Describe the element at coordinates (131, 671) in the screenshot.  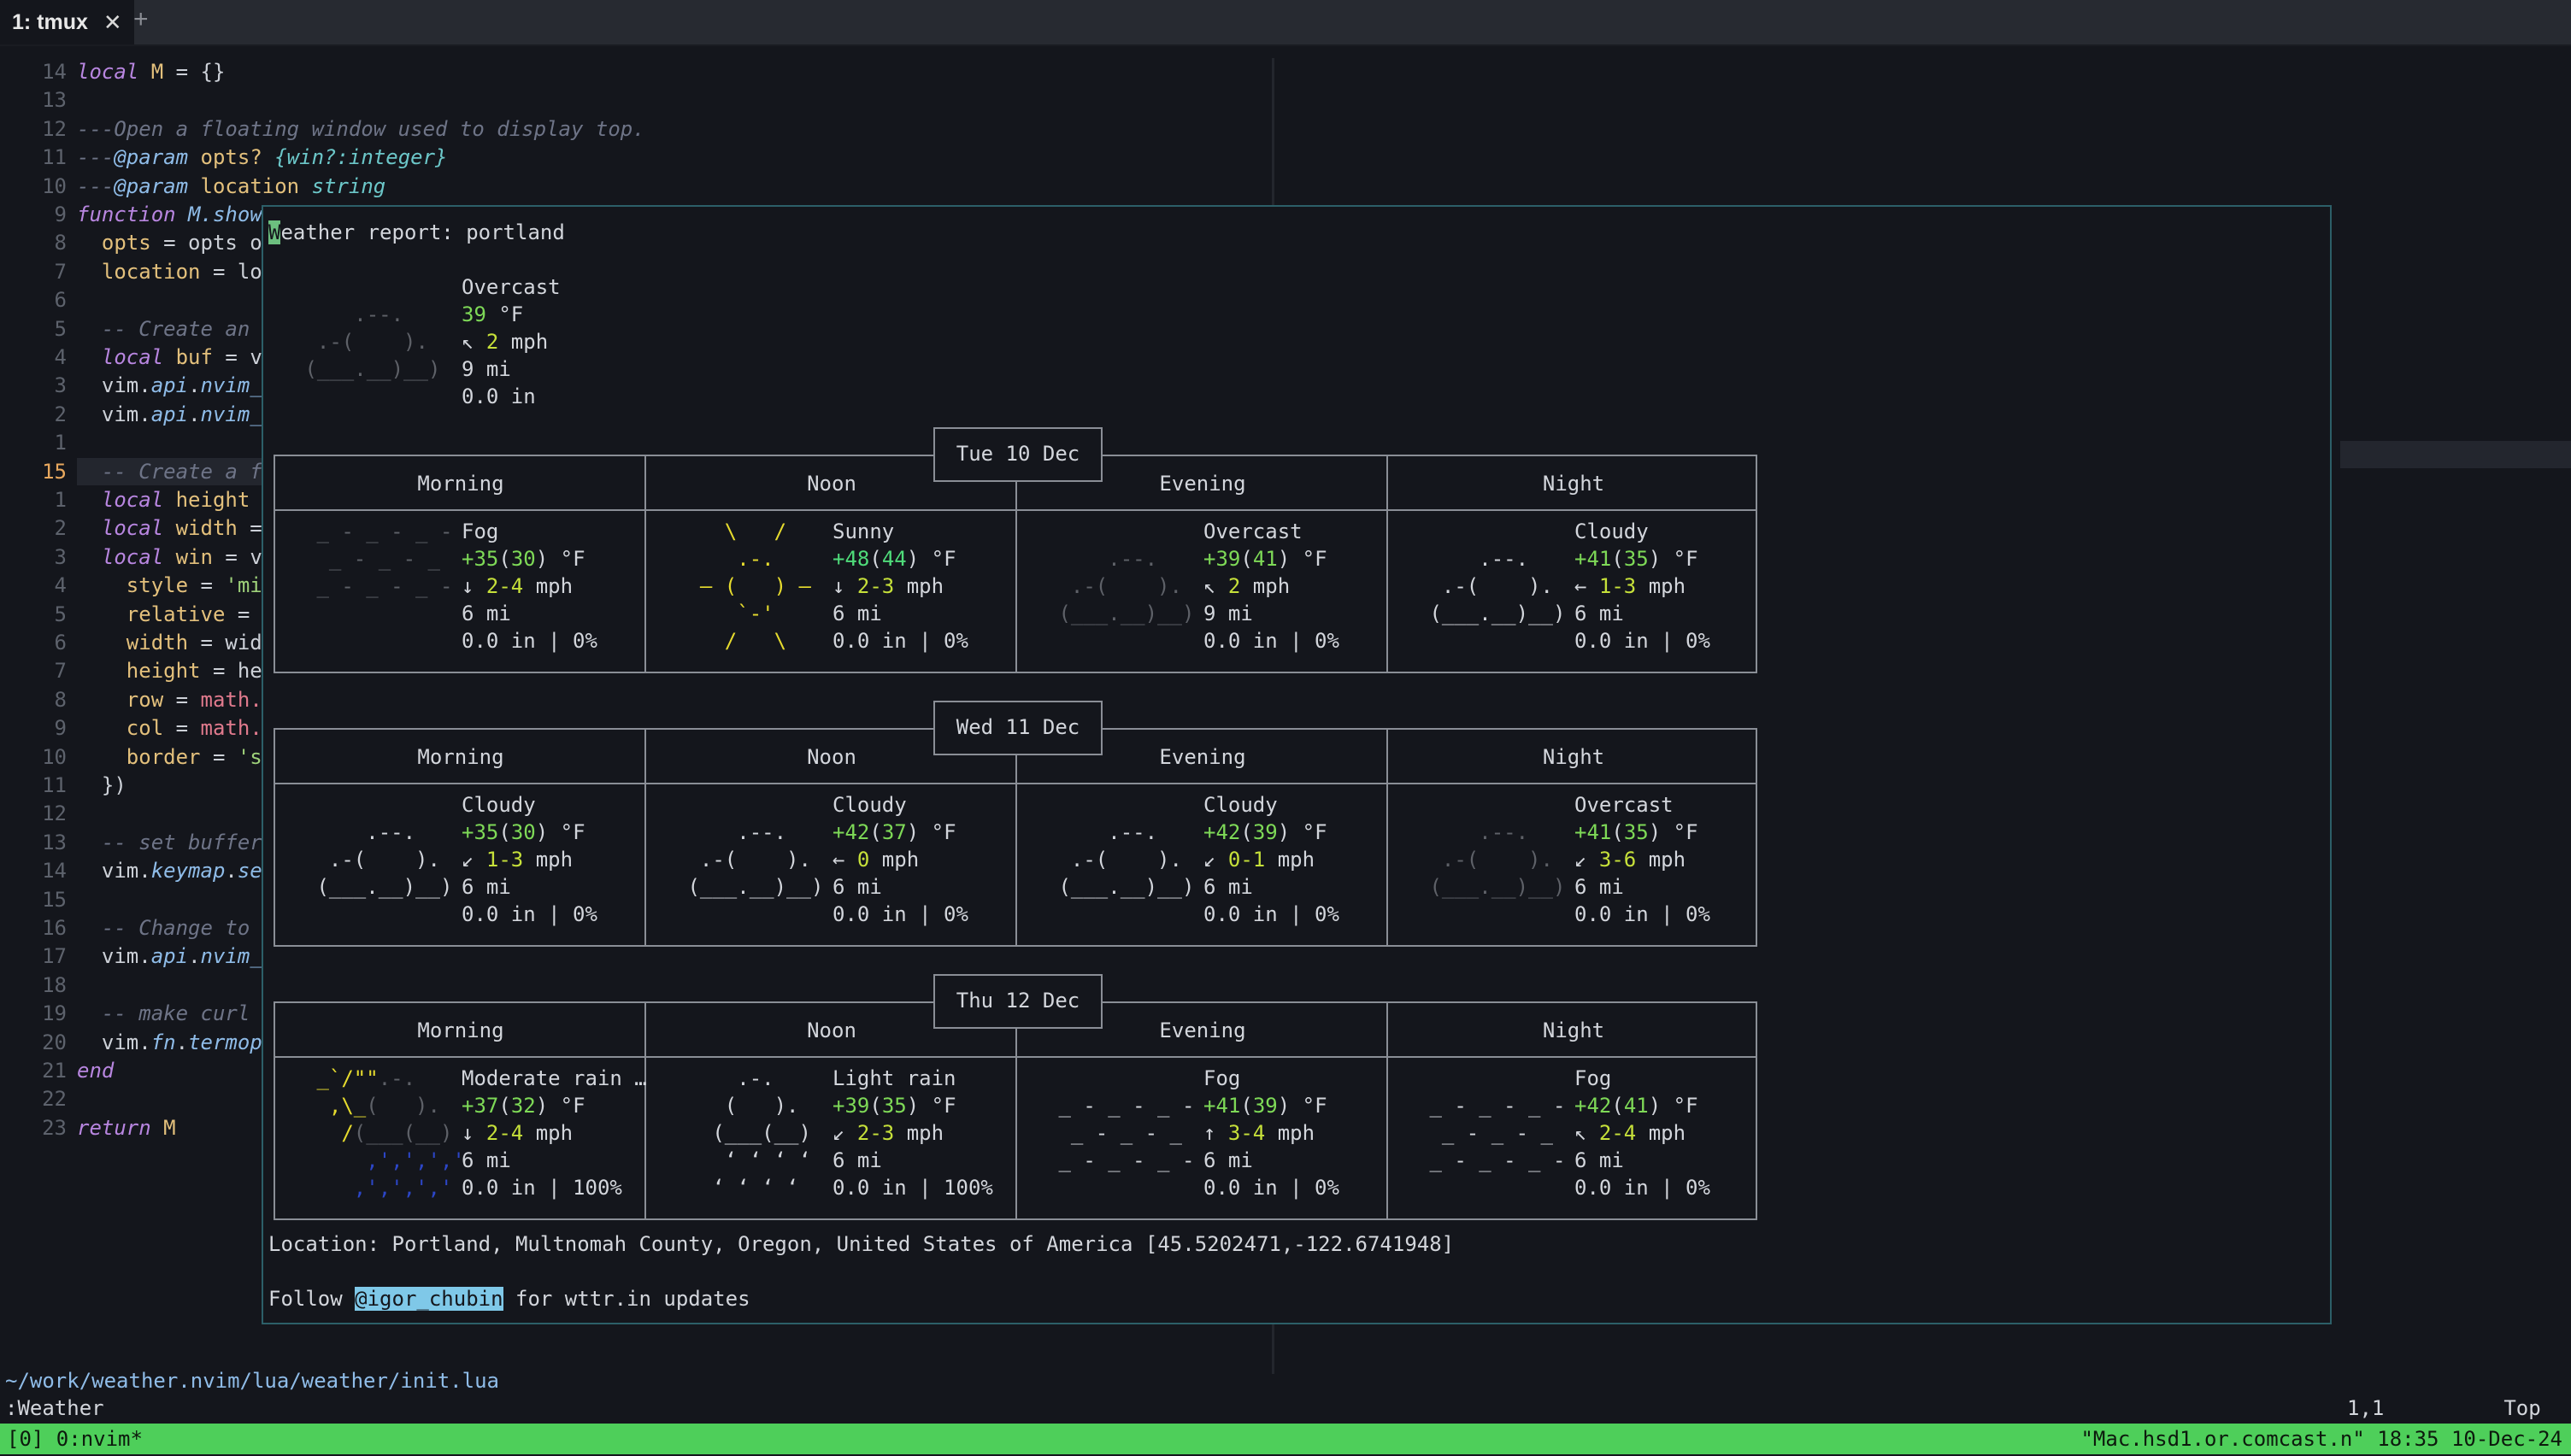
I see `code-line: 7 height = he` at that location.